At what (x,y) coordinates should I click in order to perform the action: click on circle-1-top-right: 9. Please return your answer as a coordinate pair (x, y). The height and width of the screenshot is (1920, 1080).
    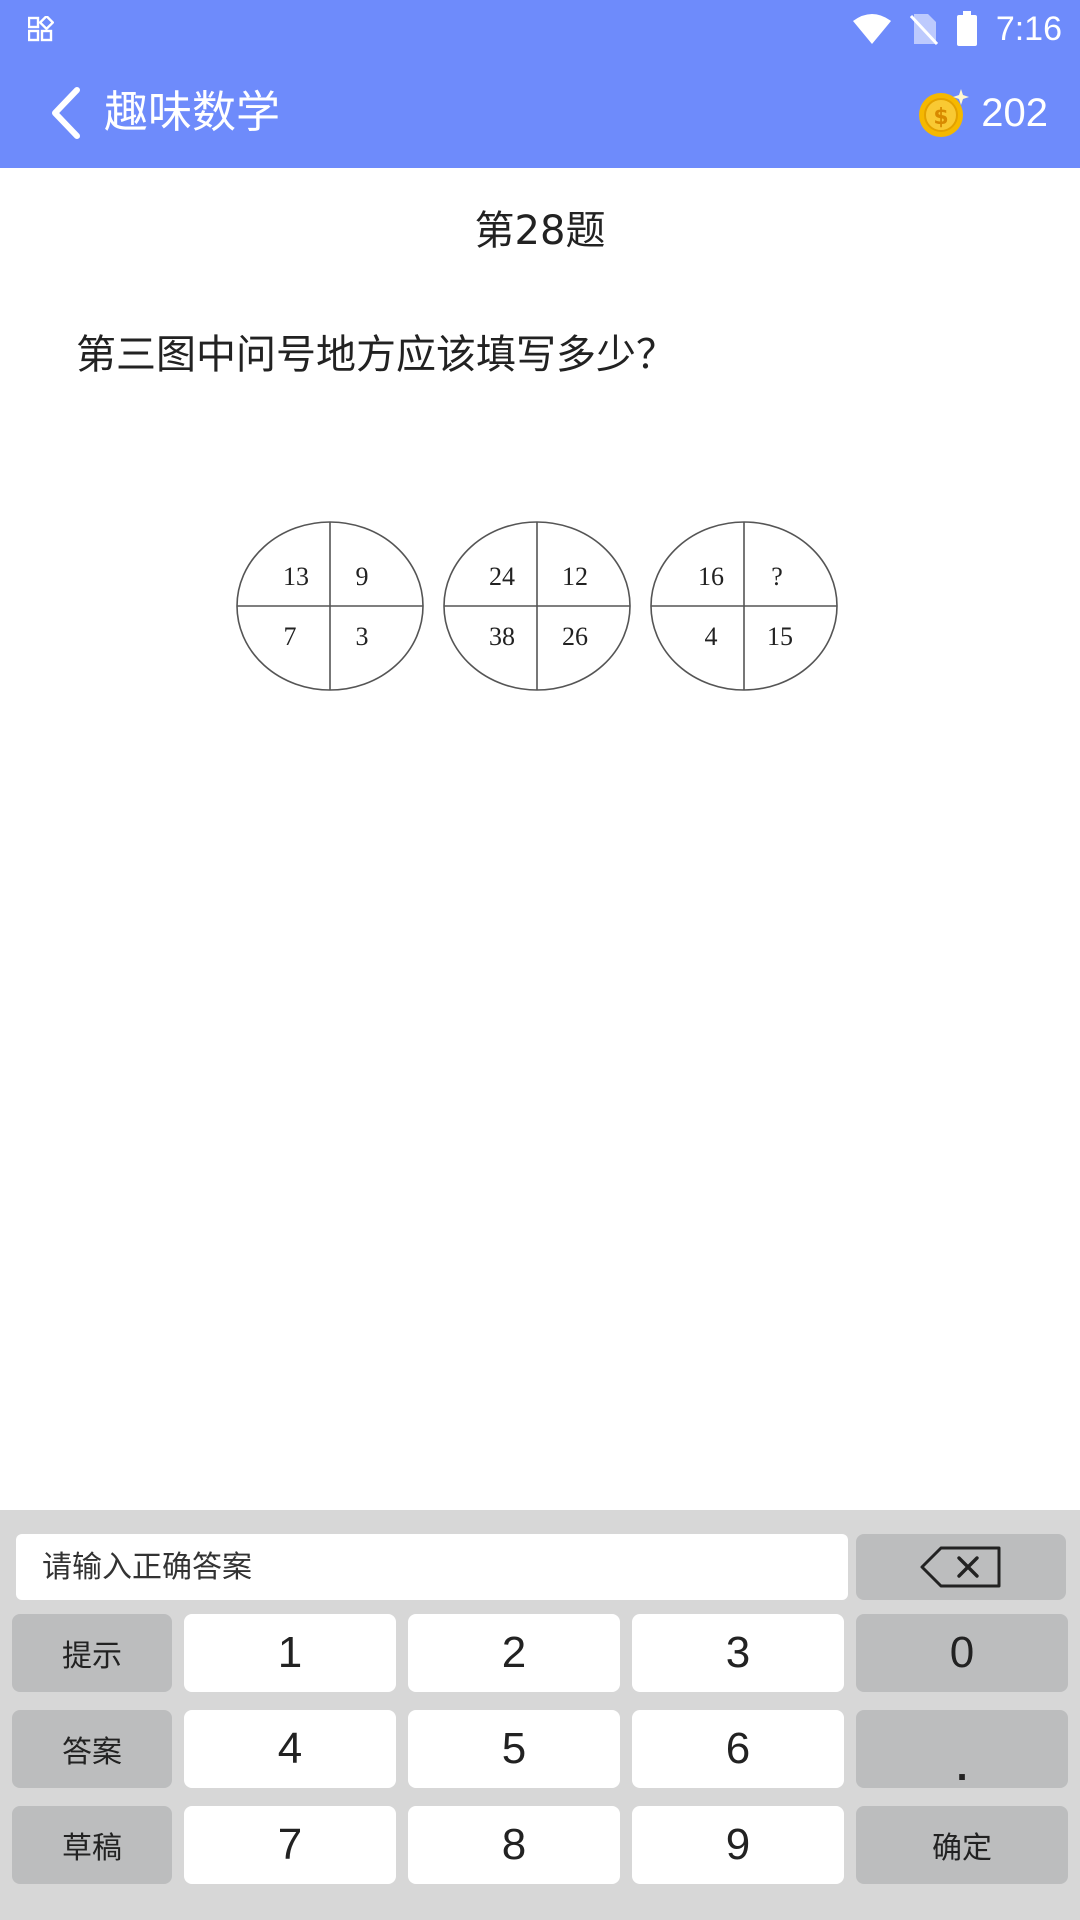
    Looking at the image, I should click on (362, 576).